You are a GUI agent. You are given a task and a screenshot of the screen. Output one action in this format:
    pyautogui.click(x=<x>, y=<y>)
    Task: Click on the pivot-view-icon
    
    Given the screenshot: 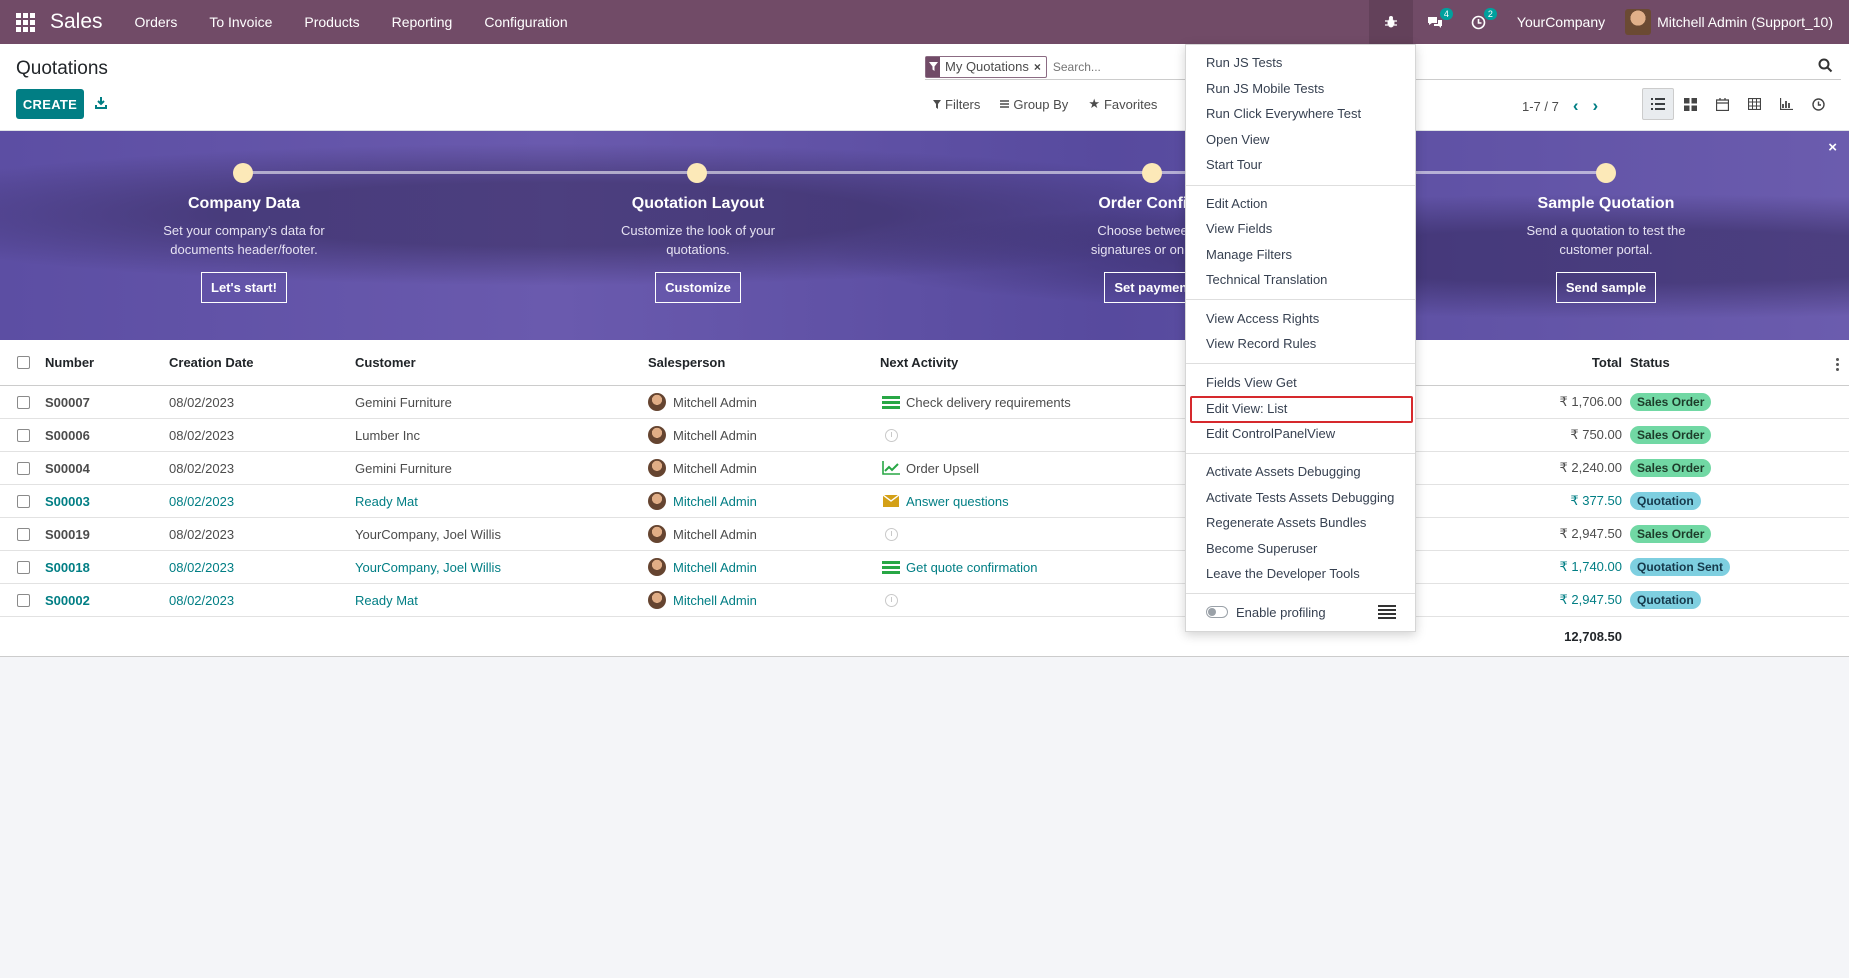 What is the action you would take?
    pyautogui.click(x=1754, y=104)
    